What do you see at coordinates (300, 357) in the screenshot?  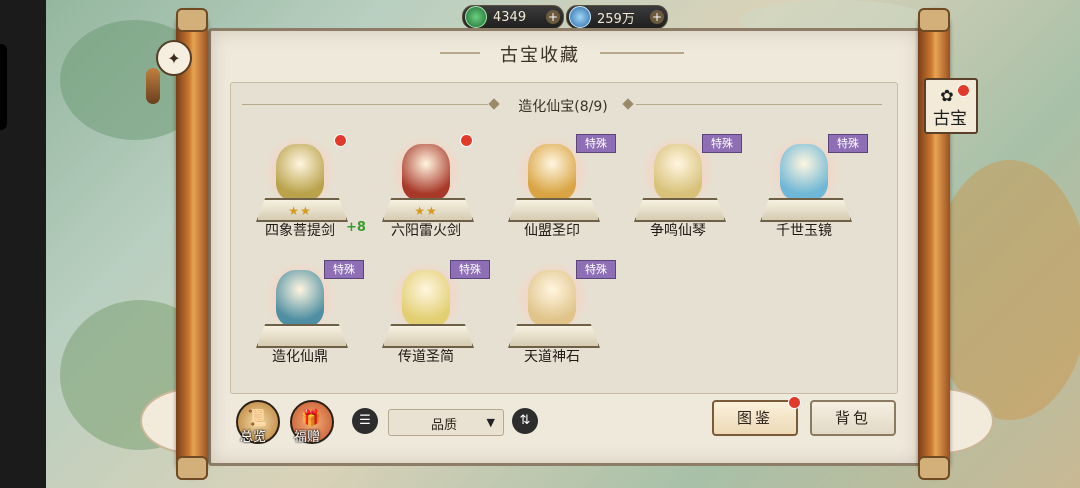 I see `item-name: 造化仙鼎` at bounding box center [300, 357].